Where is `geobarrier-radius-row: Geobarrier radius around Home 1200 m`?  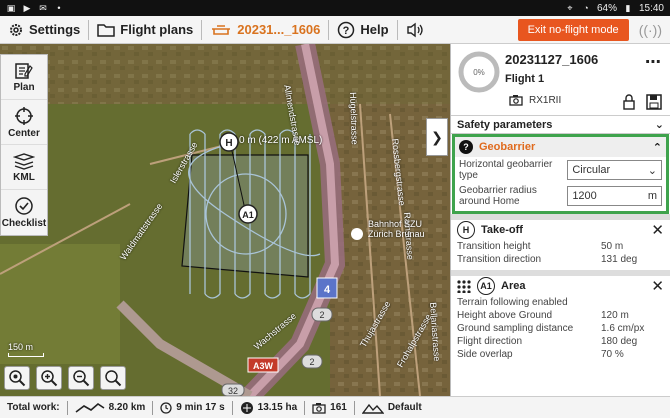 geobarrier-radius-row: Geobarrier radius around Home 1200 m is located at coordinates (560, 197).